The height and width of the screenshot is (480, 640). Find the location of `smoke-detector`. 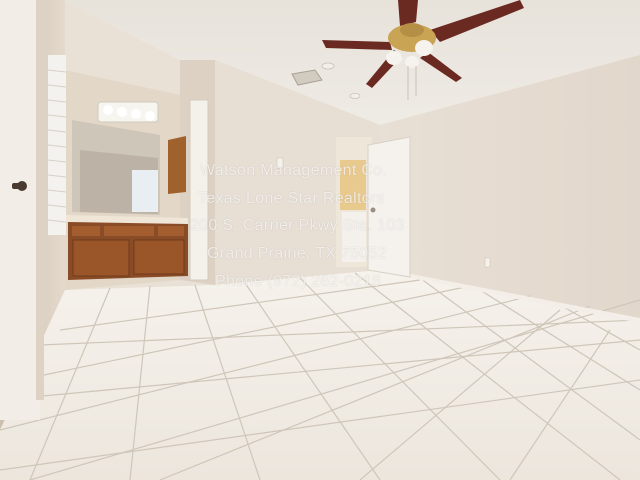

smoke-detector is located at coordinates (328, 66).